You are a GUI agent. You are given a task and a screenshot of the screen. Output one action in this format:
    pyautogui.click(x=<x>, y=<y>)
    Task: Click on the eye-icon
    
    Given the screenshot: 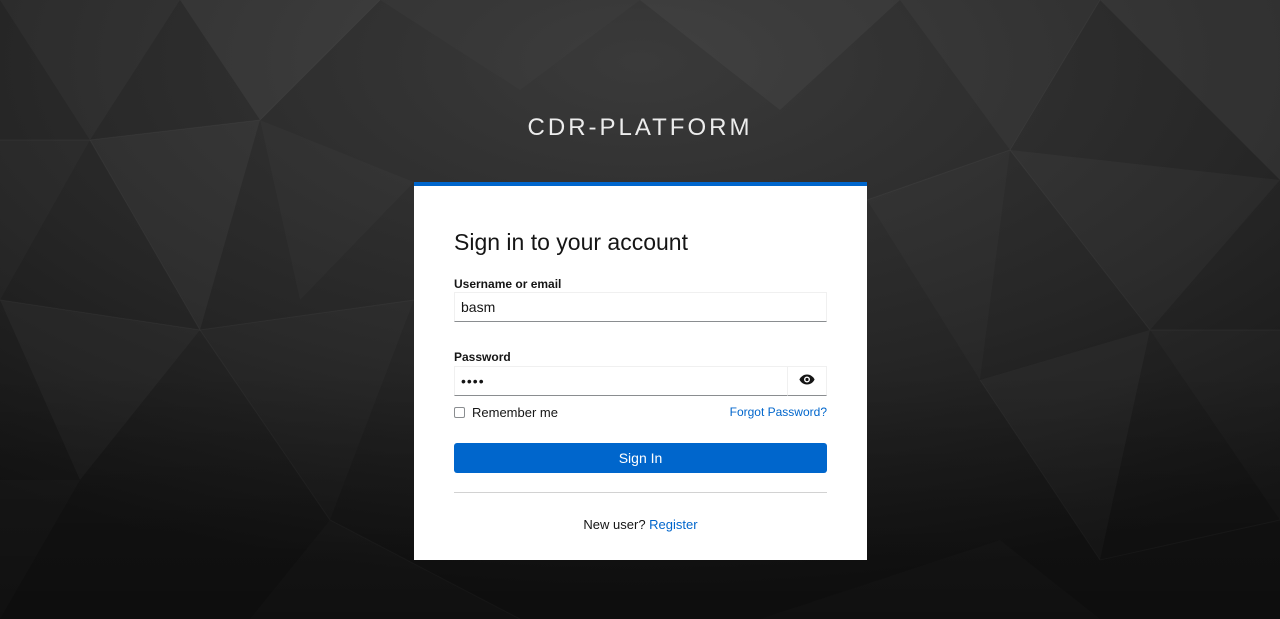 What is the action you would take?
    pyautogui.click(x=807, y=381)
    